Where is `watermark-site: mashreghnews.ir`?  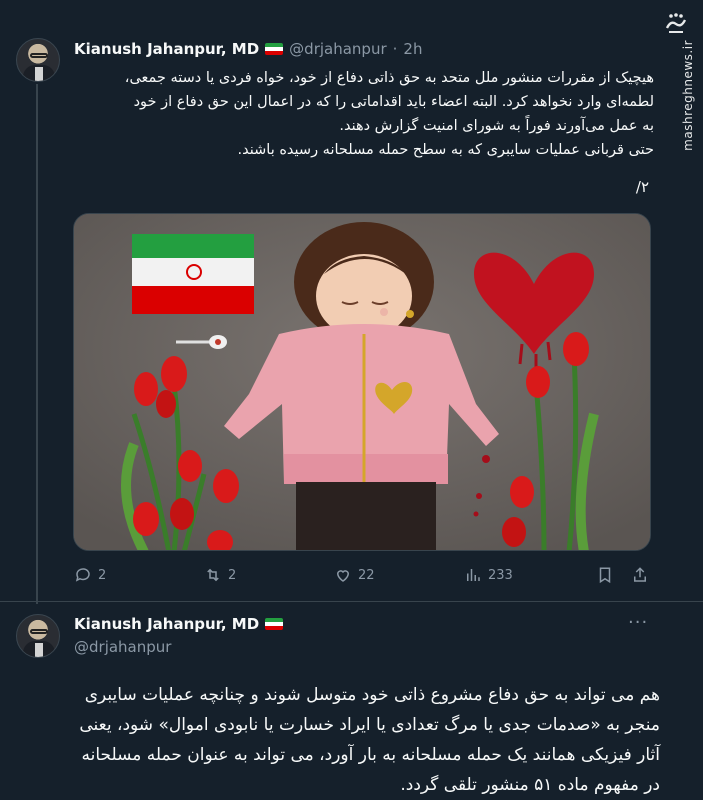 watermark-site: mashreghnews.ir is located at coordinates (688, 95).